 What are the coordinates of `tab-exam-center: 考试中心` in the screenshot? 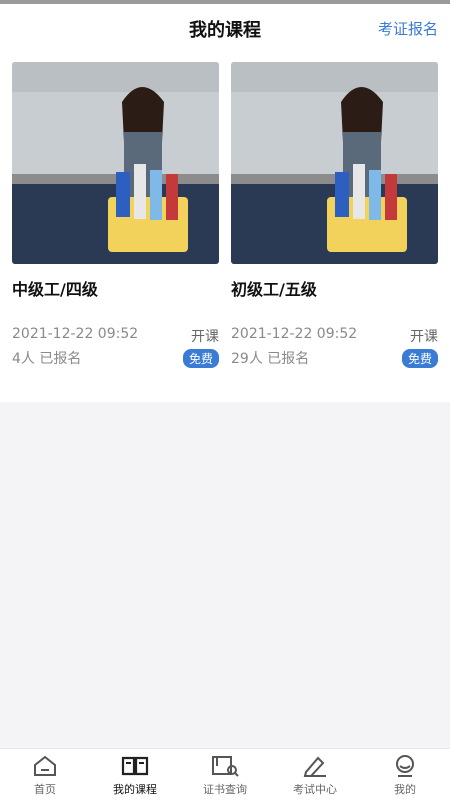 It's located at (315, 774).